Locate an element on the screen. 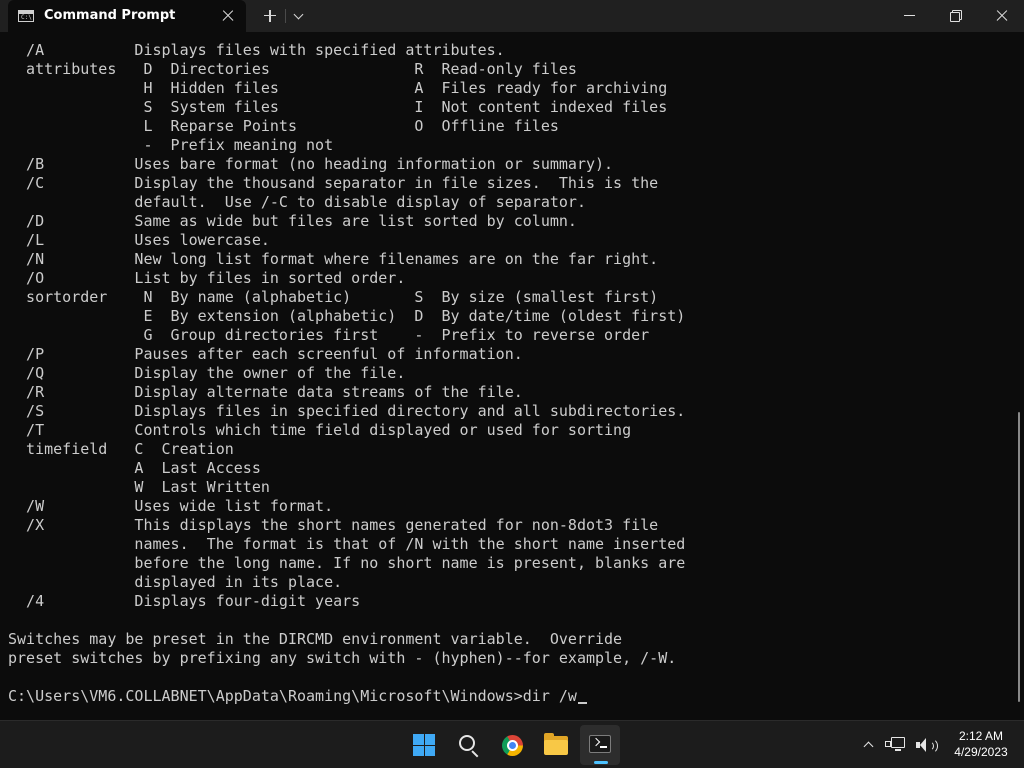 This screenshot has height=768, width=1024. tab-divider is located at coordinates (285, 16).